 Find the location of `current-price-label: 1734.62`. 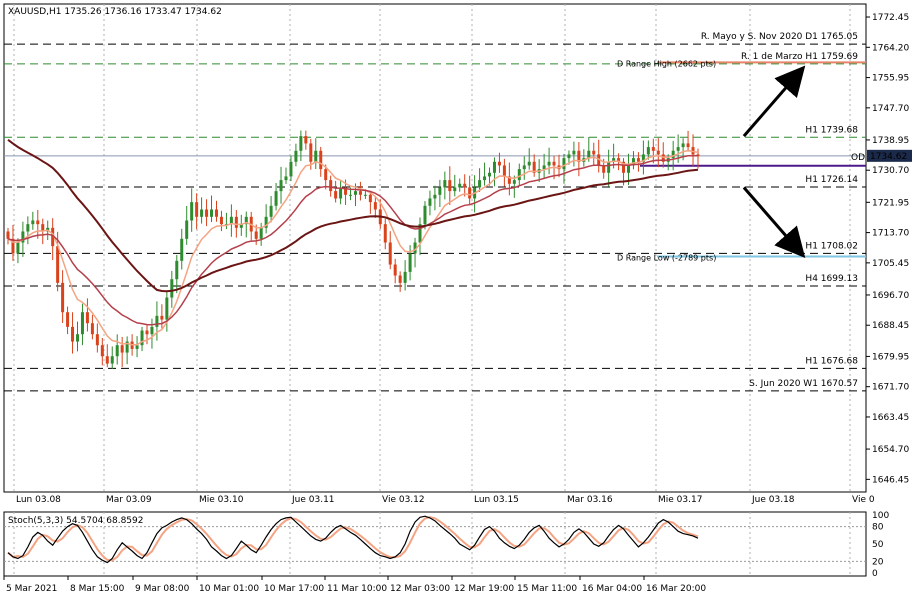

current-price-label: 1734.62 is located at coordinates (888, 157).